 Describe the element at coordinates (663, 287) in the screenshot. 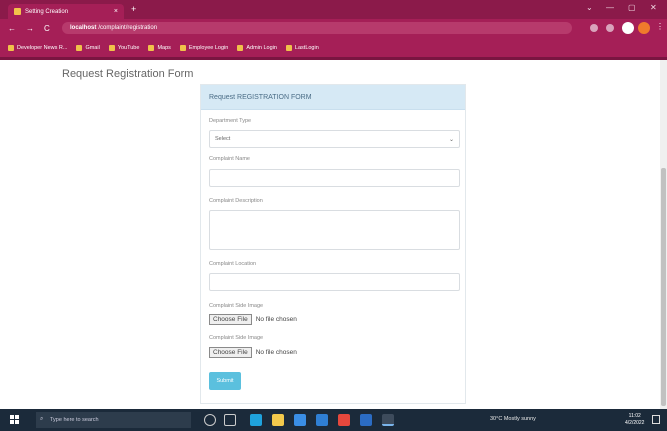

I see `scrollbar-thumb` at that location.